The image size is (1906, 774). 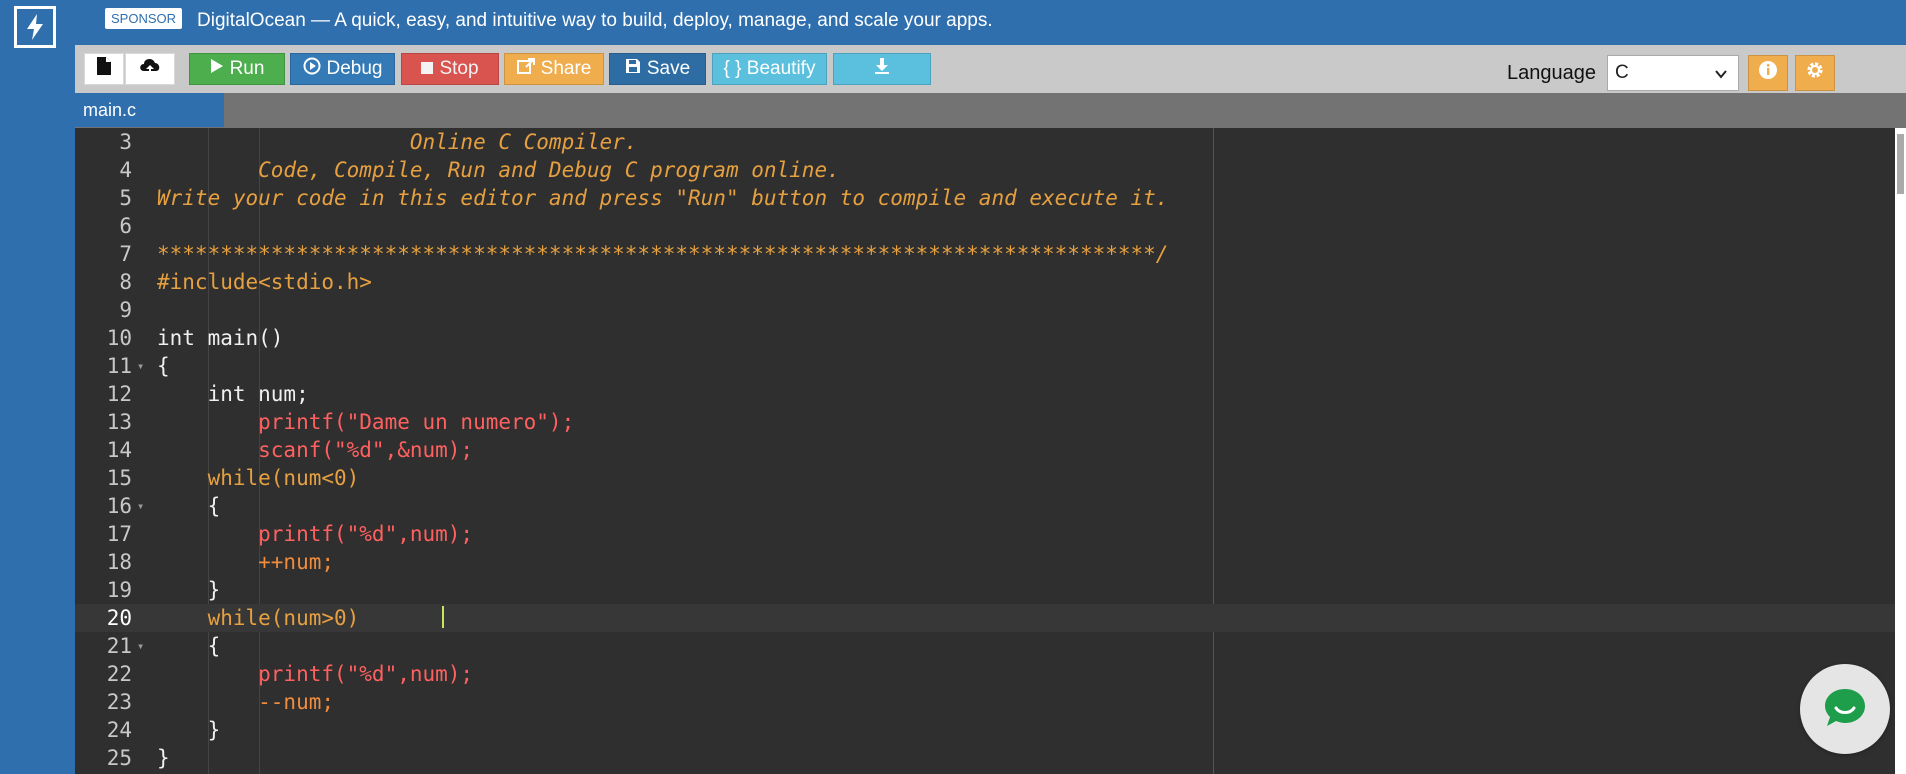 What do you see at coordinates (37, 387) in the screenshot?
I see `left-rail` at bounding box center [37, 387].